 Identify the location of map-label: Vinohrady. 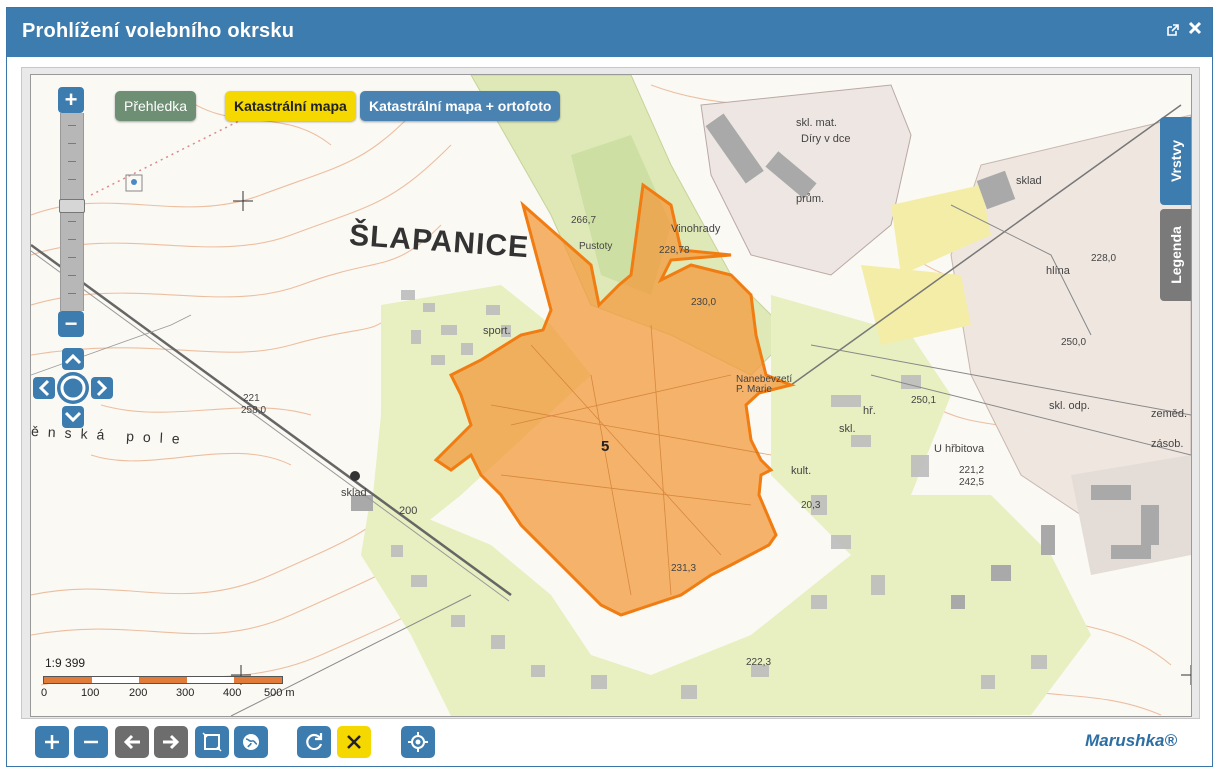
(696, 229).